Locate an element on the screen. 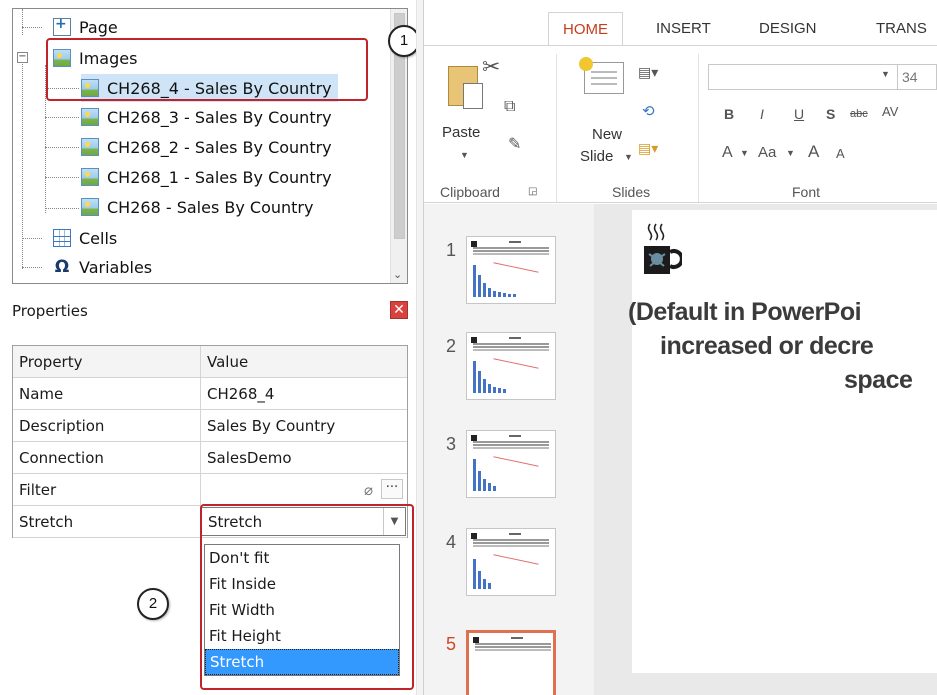 This screenshot has width=937, height=695. tab-transitions: TRANS is located at coordinates (901, 28).